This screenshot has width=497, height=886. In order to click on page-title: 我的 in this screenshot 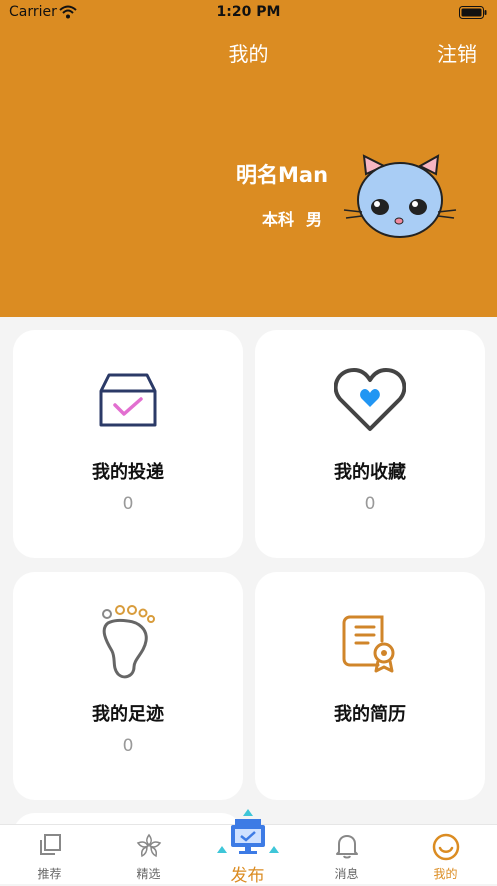, I will do `click(248, 54)`.